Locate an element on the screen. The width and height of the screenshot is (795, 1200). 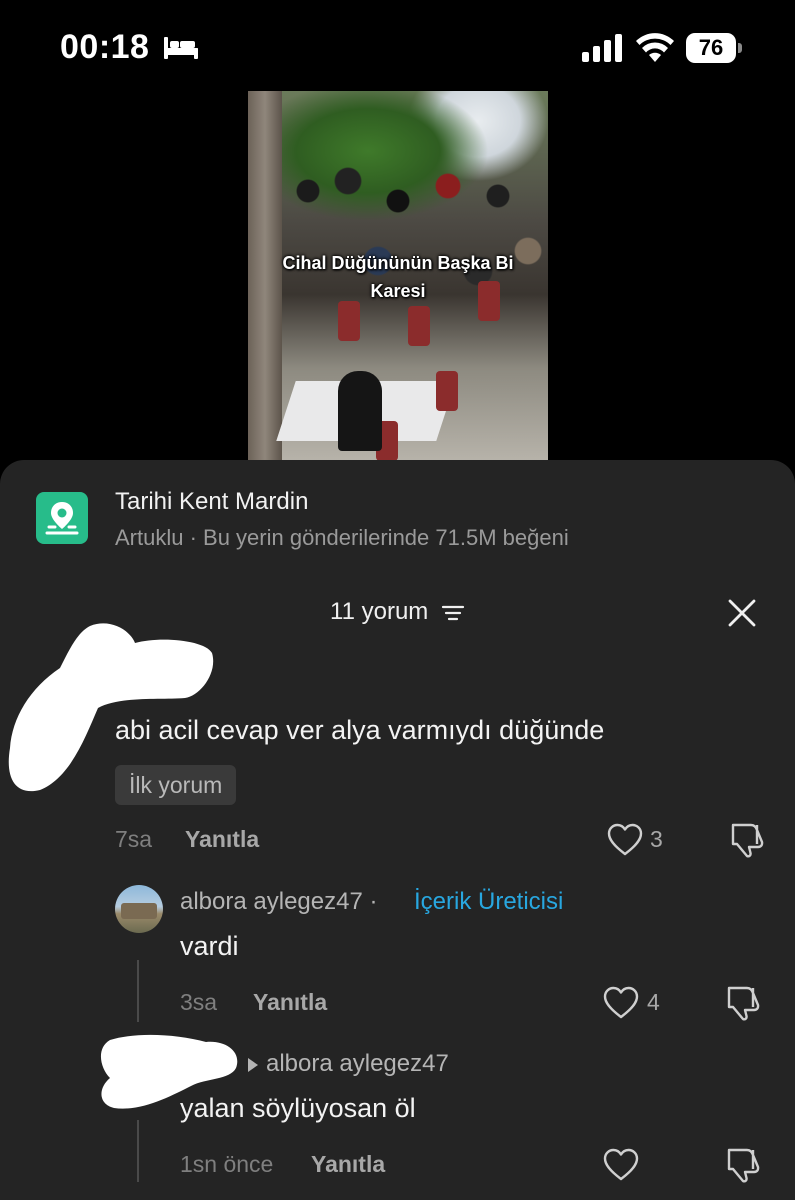
video-player: Cihal Düğününün Başka Bi Karesi is located at coordinates (398, 276).